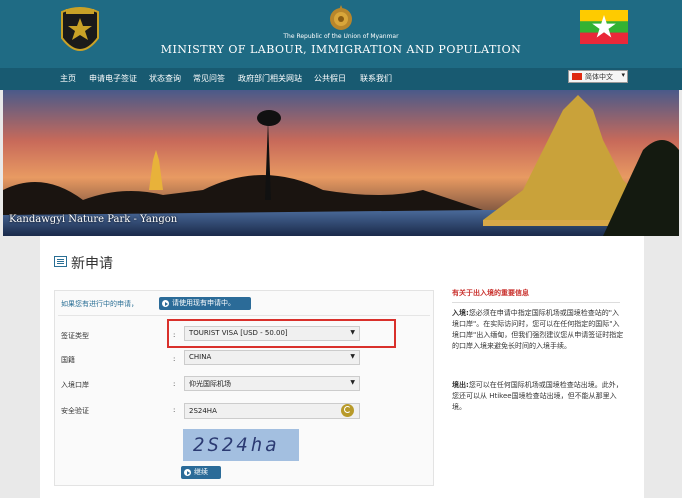 This screenshot has height=498, width=682. What do you see at coordinates (460, 313) in the screenshot?
I see `entry-heading: 入境:` at bounding box center [460, 313].